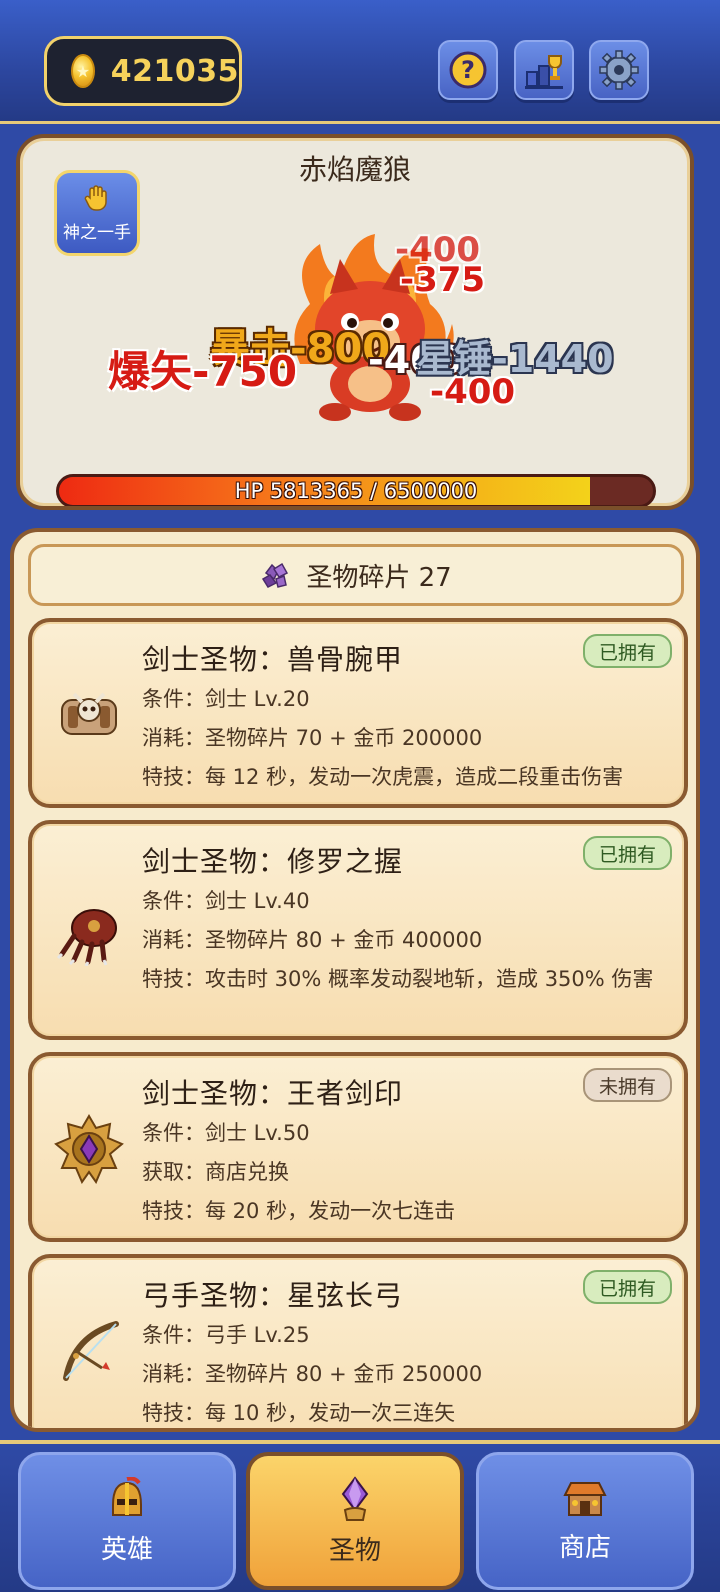 This screenshot has width=720, height=1592. What do you see at coordinates (275, 575) in the screenshot?
I see `crystal-shard-icon` at bounding box center [275, 575].